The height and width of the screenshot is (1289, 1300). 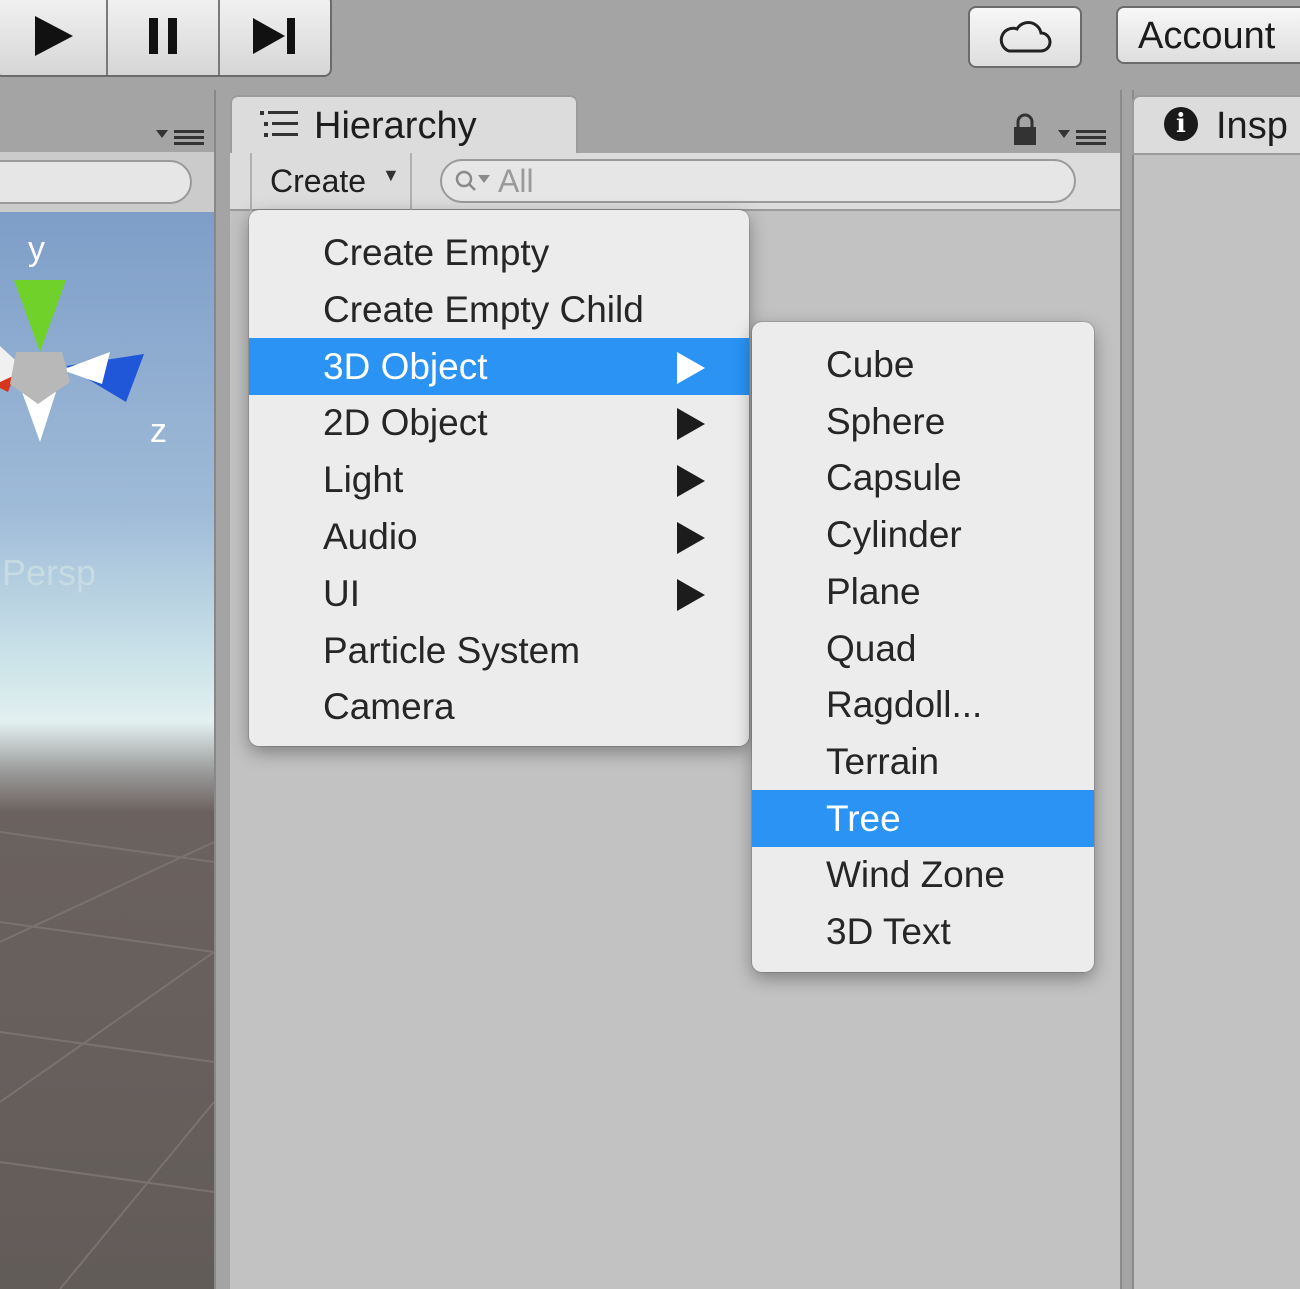 What do you see at coordinates (650, 45) in the screenshot?
I see `top-toolbar: Account` at bounding box center [650, 45].